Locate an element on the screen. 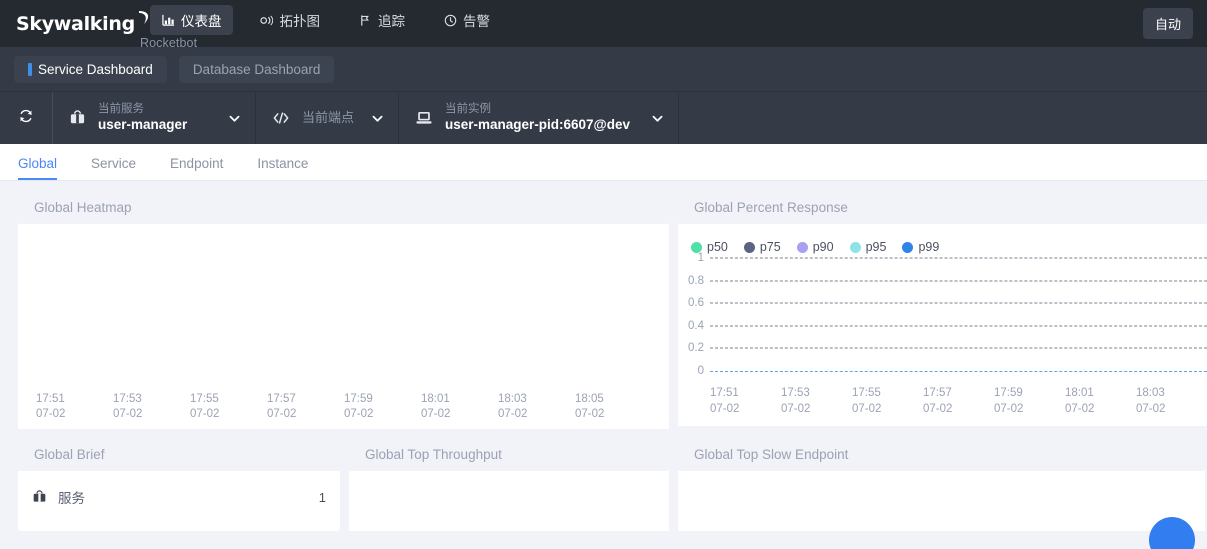 The width and height of the screenshot is (1207, 549). tab-label: Database Dashboard is located at coordinates (256, 69).